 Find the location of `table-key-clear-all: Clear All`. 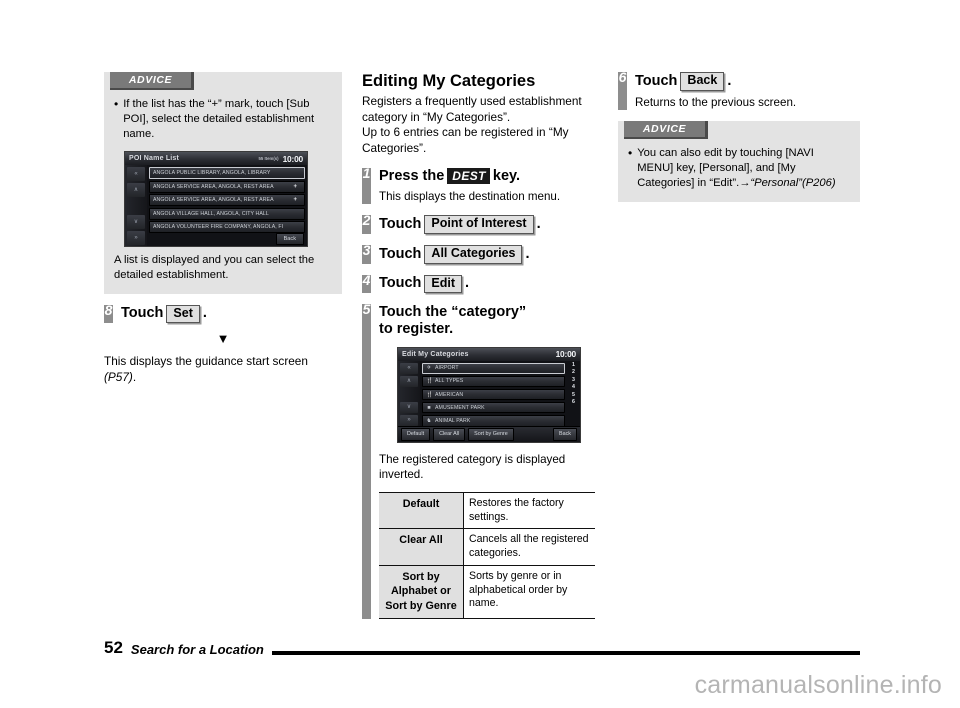

table-key-clear-all: Clear All is located at coordinates (421, 547).